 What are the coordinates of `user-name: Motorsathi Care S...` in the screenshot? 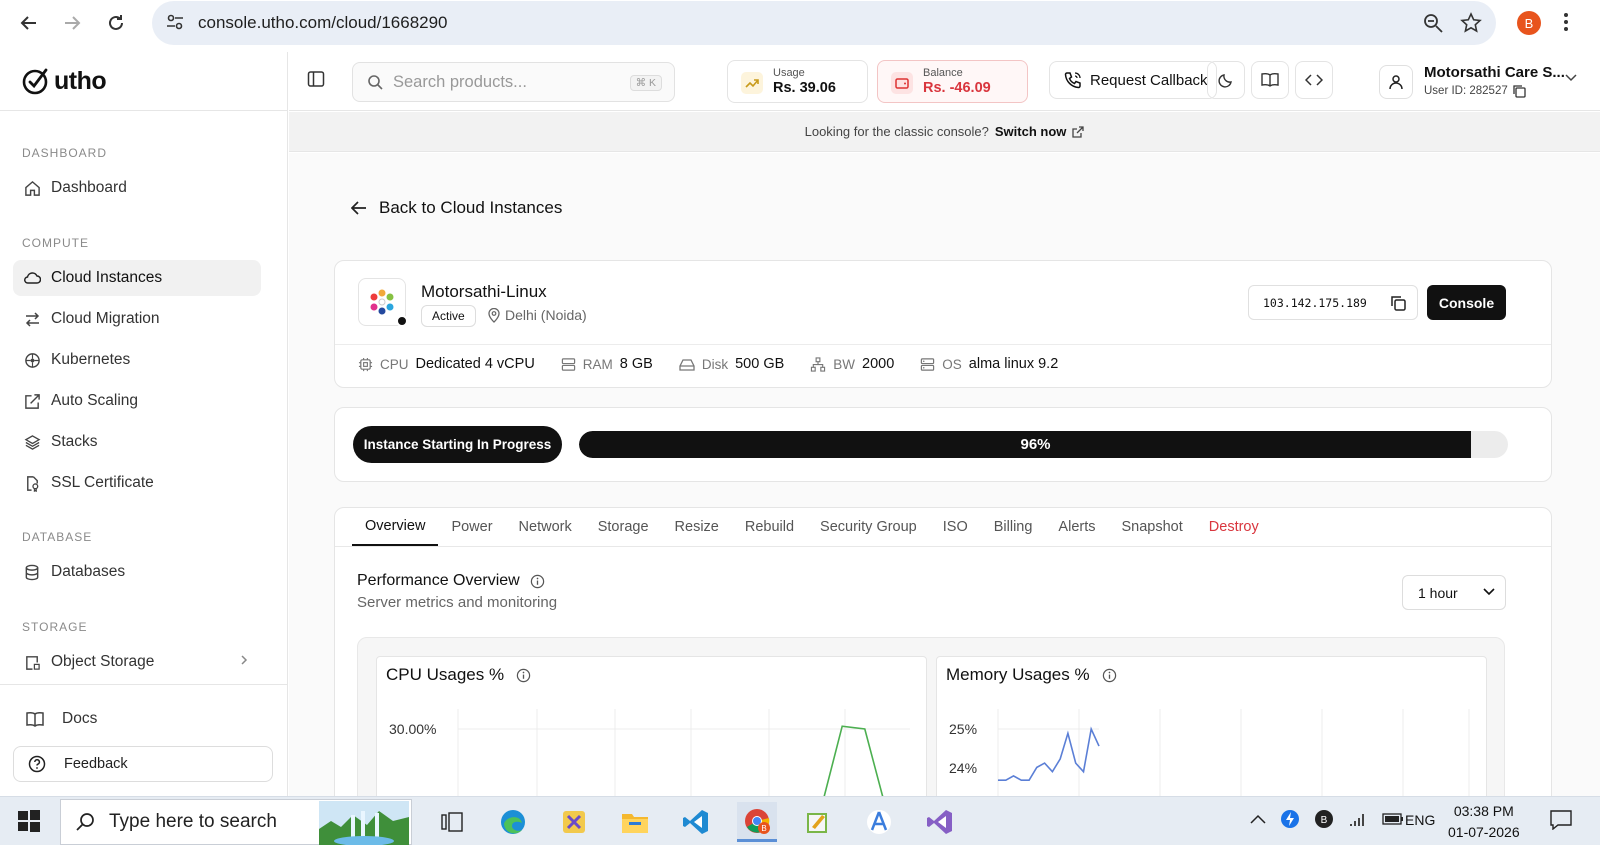 It's located at (1494, 72).